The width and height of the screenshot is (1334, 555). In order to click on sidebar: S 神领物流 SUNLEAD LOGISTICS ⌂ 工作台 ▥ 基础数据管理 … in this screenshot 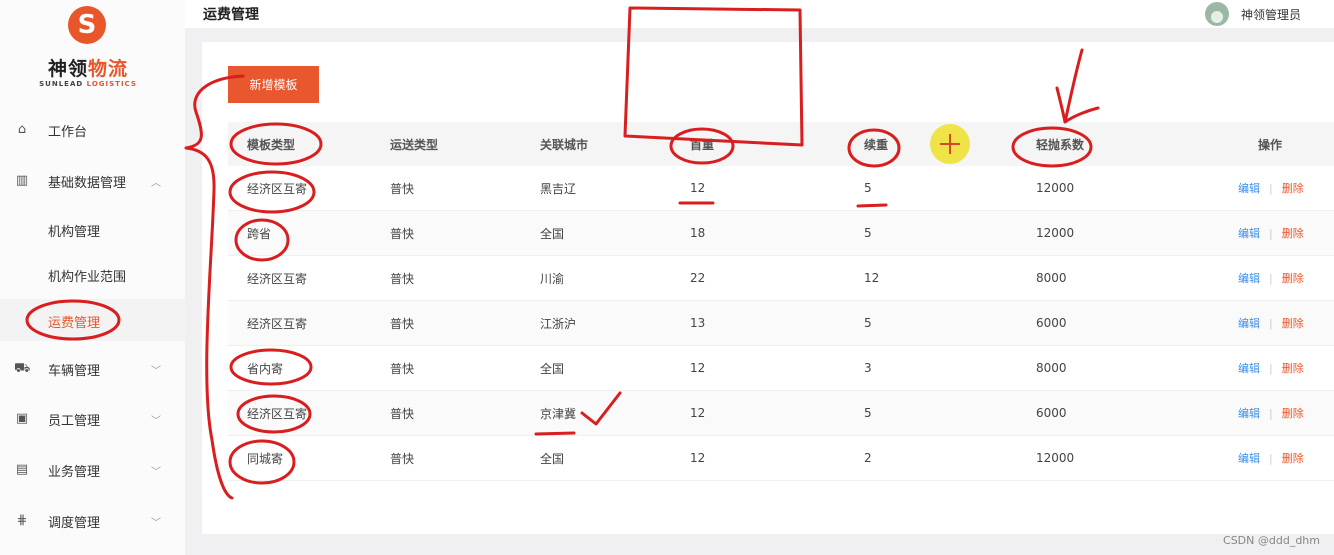, I will do `click(92, 277)`.